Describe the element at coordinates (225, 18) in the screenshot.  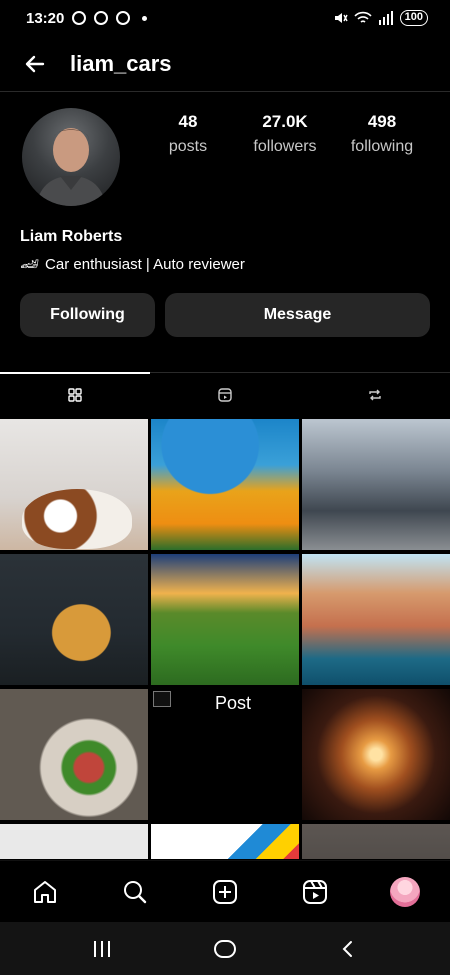
I see `status-bar: 13:20 100` at that location.